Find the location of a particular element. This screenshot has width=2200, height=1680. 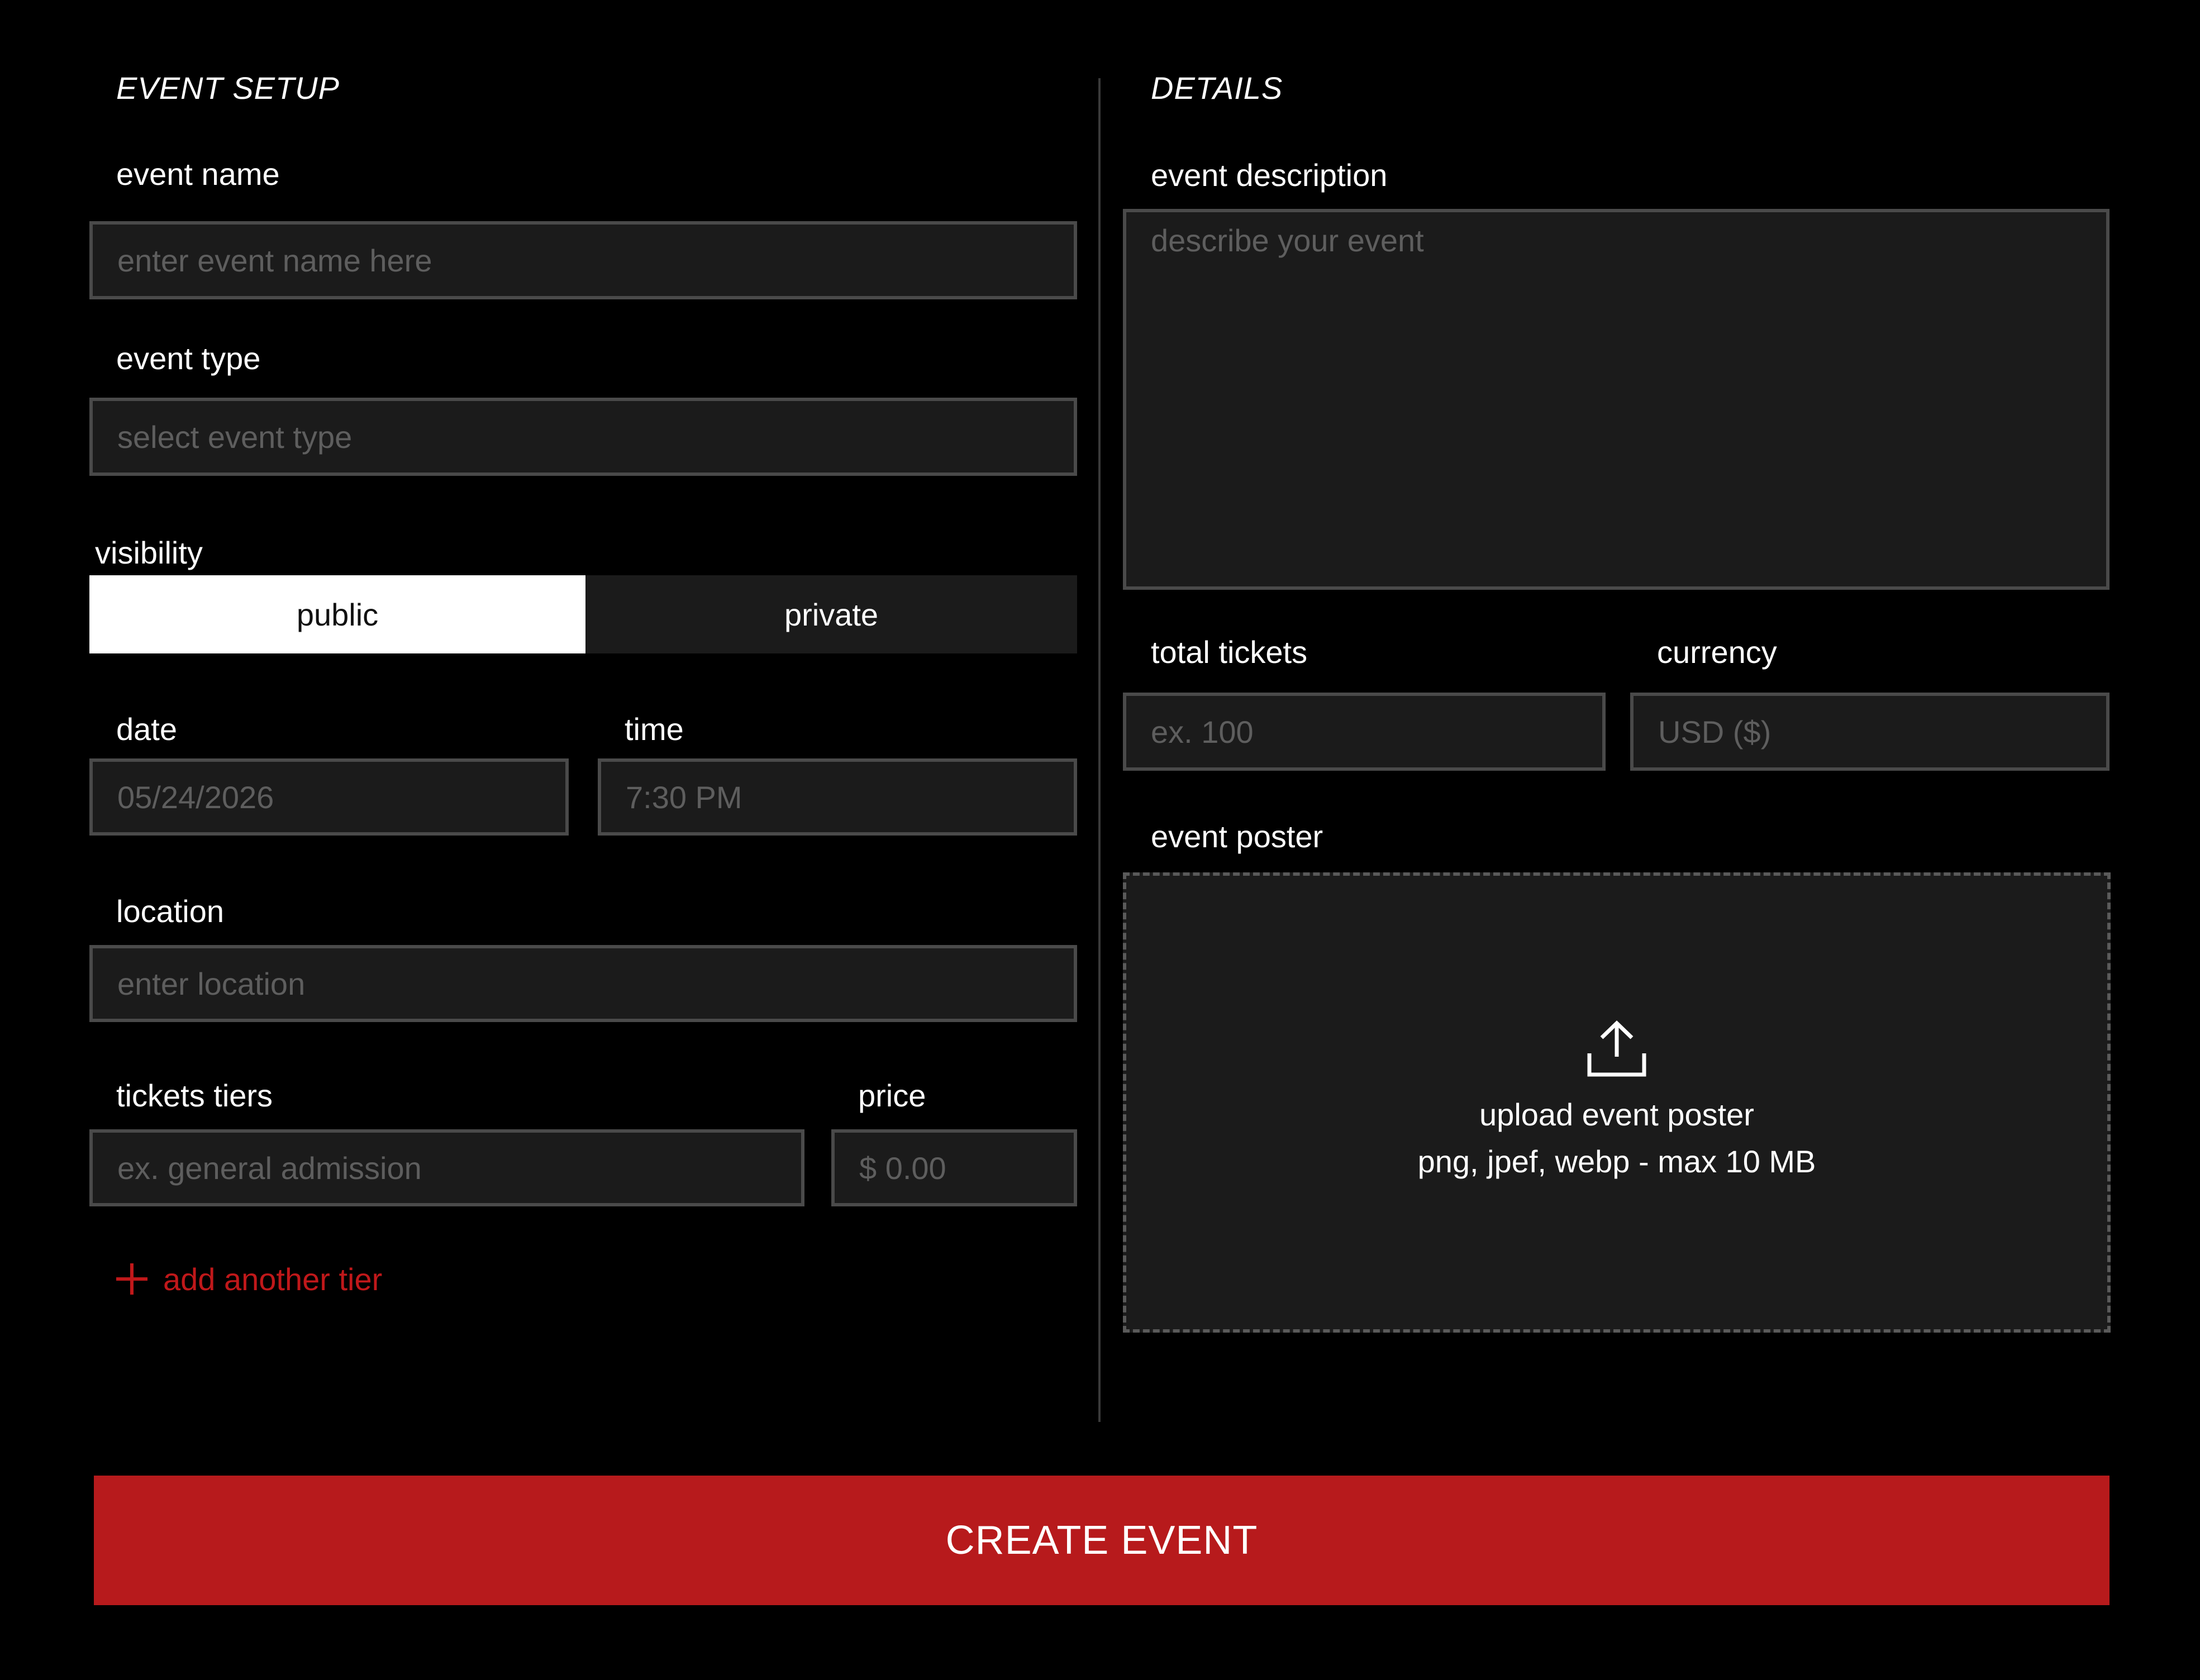

event-description-label: event description is located at coordinates (1269, 175).